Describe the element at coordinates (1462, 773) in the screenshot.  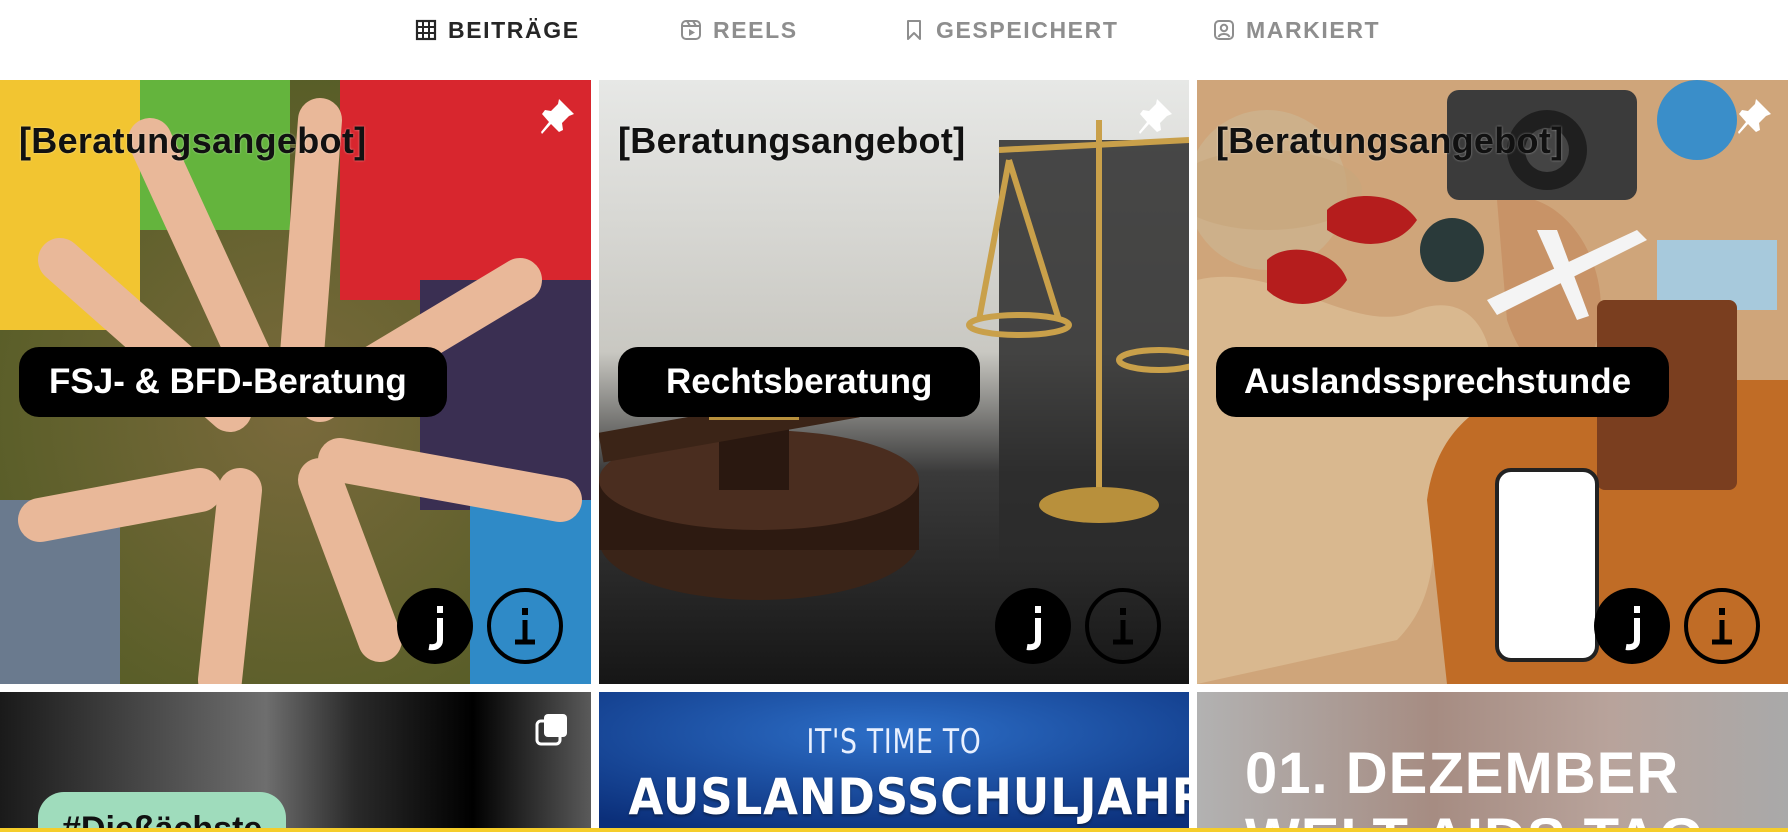
I see `post-date-headline: 01. DEZEMBER` at that location.